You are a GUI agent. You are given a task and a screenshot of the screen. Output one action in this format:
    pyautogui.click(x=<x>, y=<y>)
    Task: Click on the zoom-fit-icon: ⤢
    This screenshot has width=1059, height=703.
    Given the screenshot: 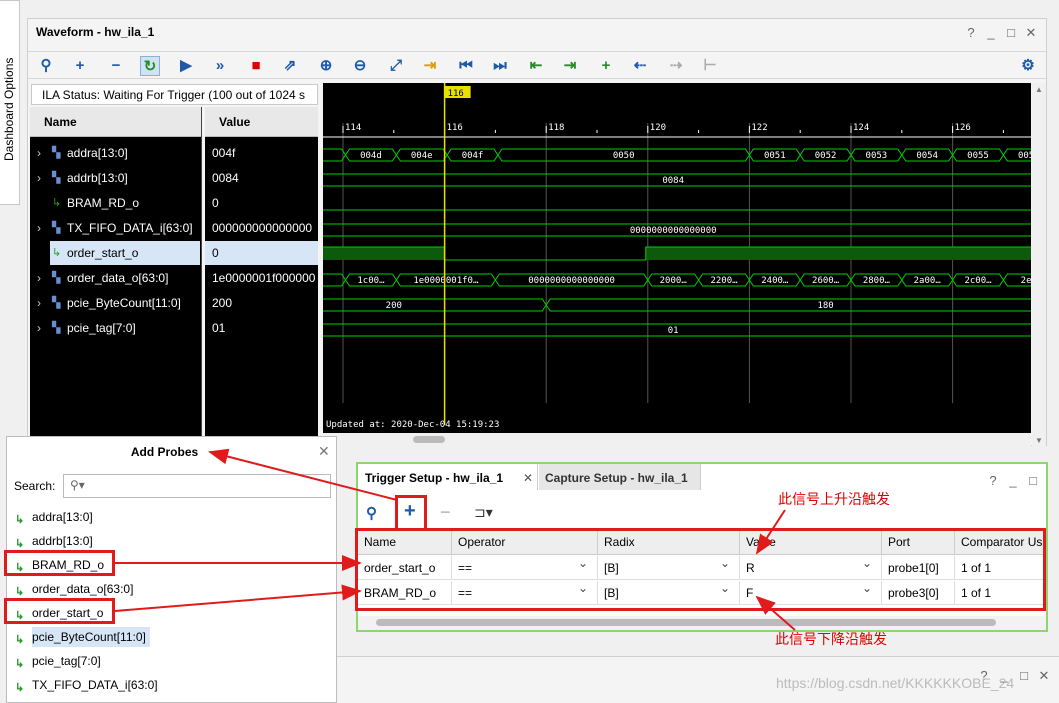 What is the action you would take?
    pyautogui.click(x=396, y=66)
    